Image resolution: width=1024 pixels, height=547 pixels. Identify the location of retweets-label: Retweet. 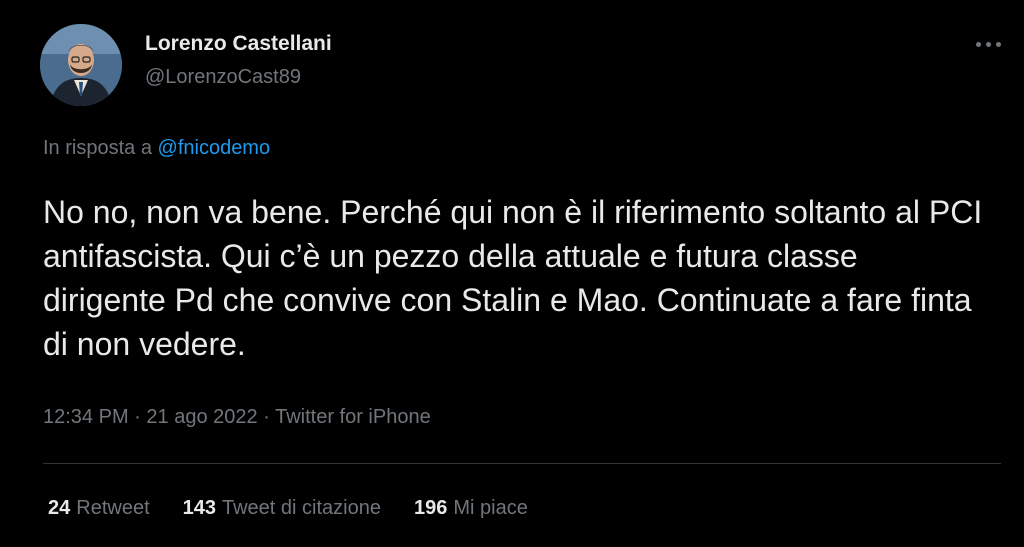
(113, 508).